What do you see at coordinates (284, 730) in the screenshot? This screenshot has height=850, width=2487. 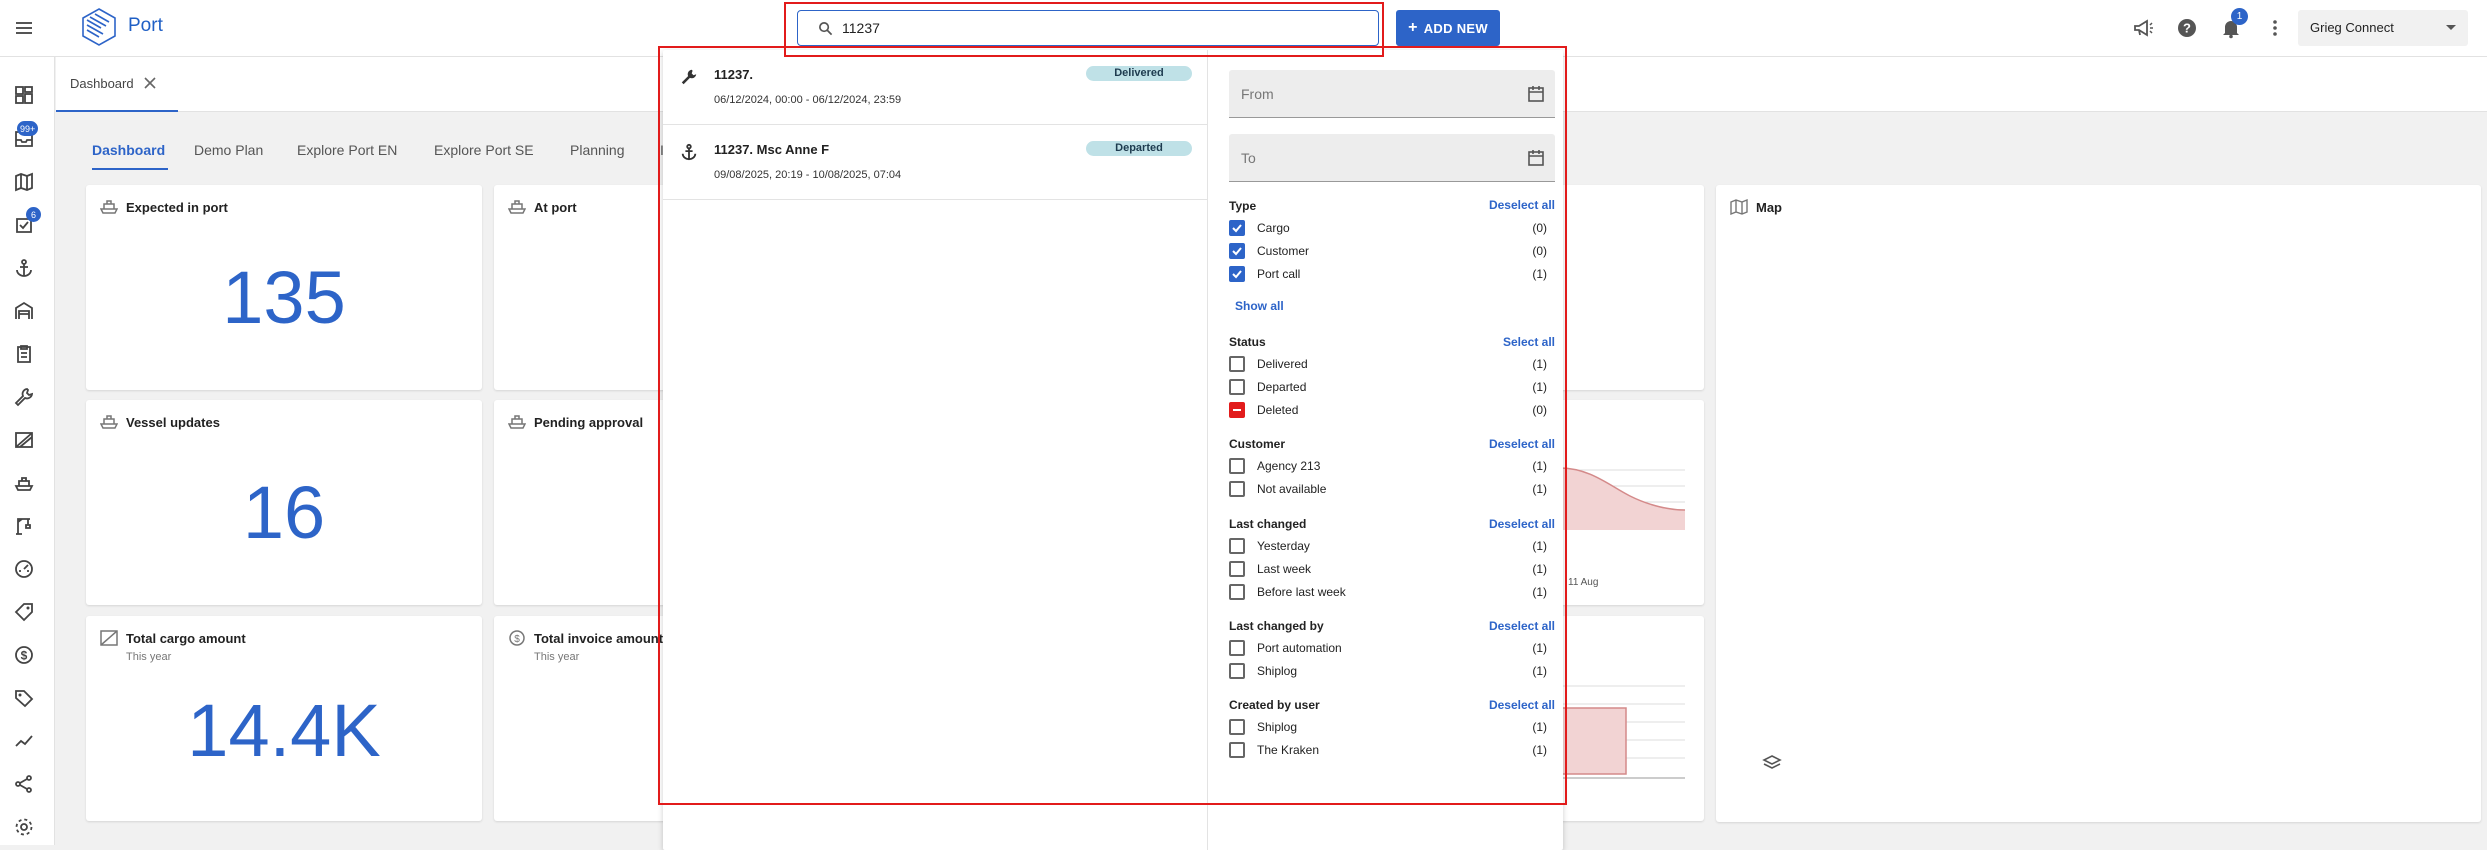 I see `card-value: 14.4K` at bounding box center [284, 730].